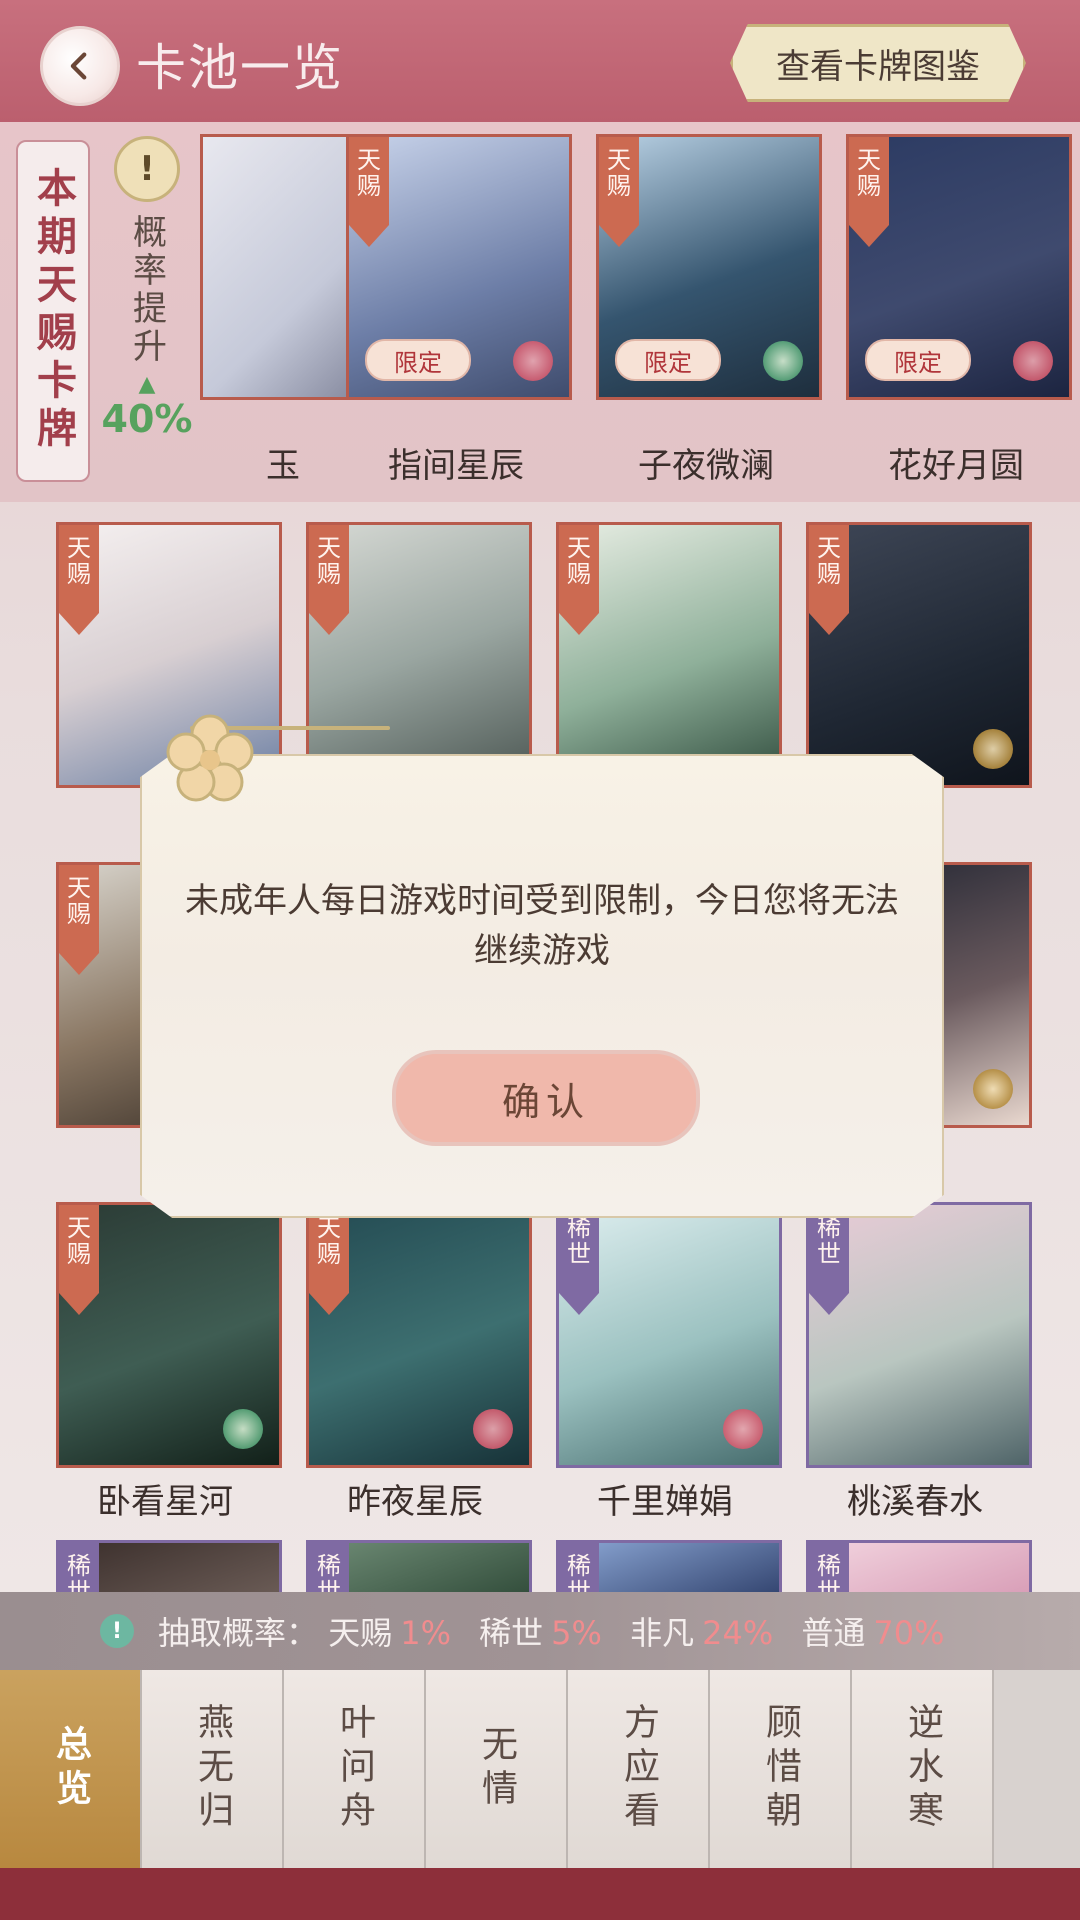 Image resolution: width=1080 pixels, height=1920 pixels. What do you see at coordinates (147, 169) in the screenshot?
I see `exclamation-icon: !` at bounding box center [147, 169].